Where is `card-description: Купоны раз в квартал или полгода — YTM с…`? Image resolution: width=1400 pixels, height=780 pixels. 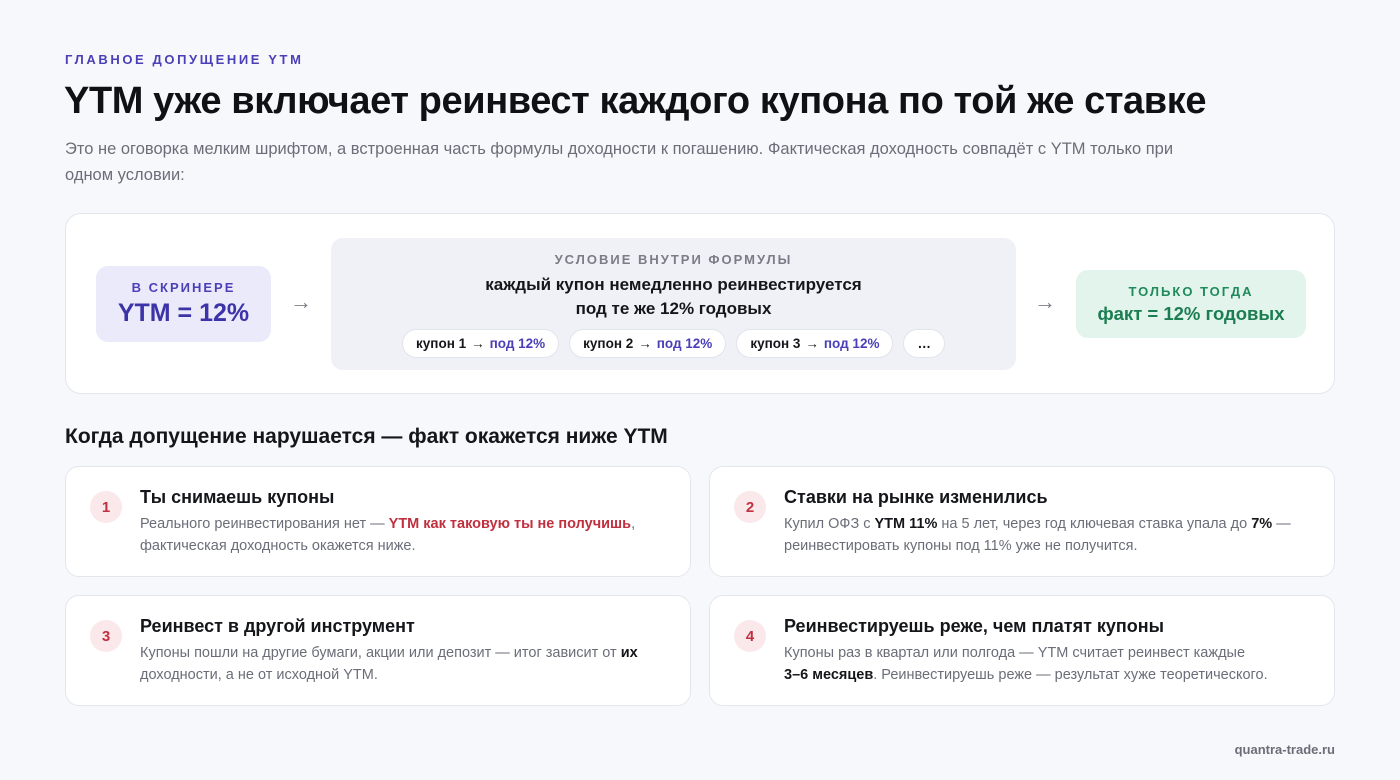
card-description: Купоны раз в квартал или полгода — YTM с… is located at coordinates (1051, 664).